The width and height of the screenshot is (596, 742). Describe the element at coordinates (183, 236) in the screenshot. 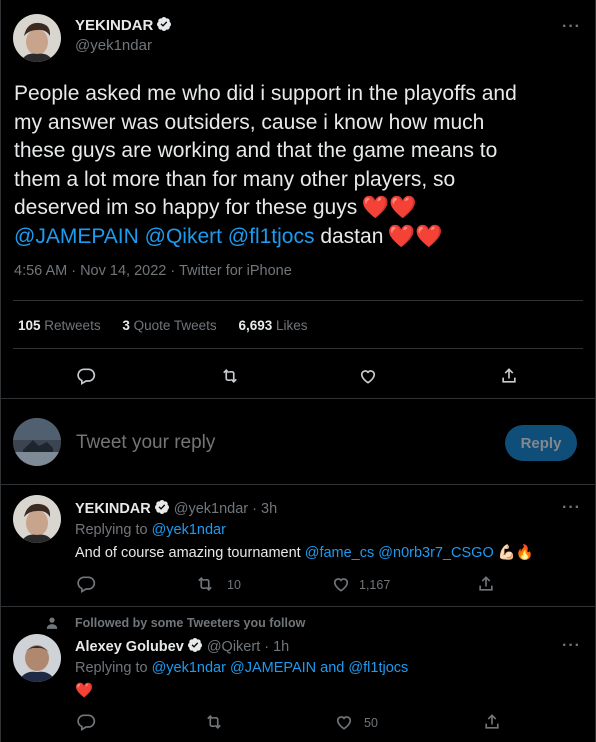

I see `mention-link: @Qikert` at that location.